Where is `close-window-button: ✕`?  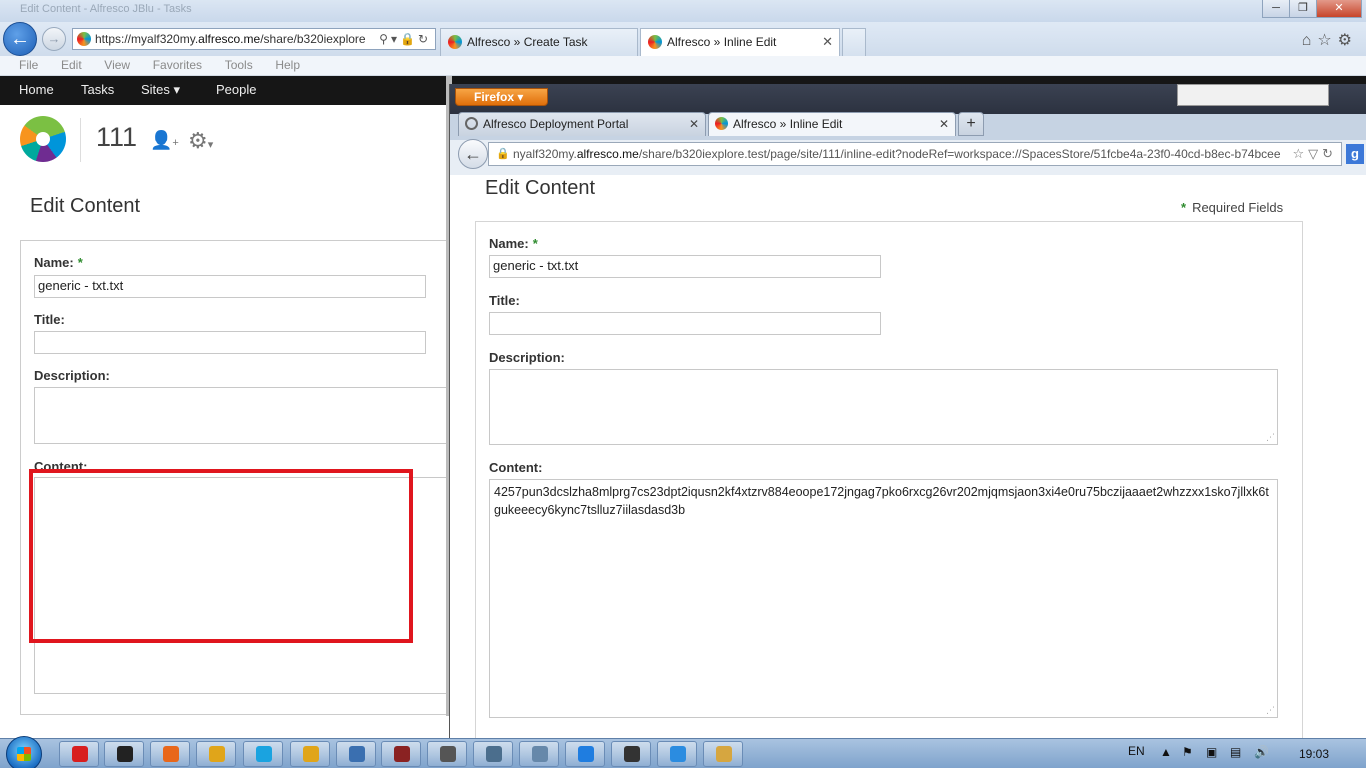 close-window-button: ✕ is located at coordinates (1339, 9).